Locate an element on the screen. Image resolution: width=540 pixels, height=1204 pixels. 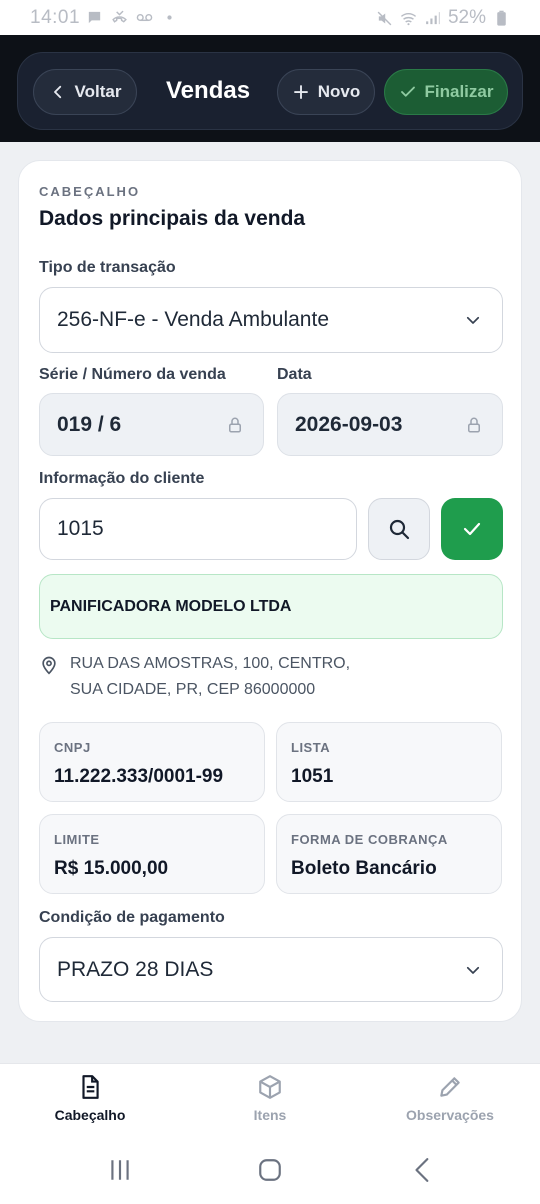
client-search-button is located at coordinates (399, 529).